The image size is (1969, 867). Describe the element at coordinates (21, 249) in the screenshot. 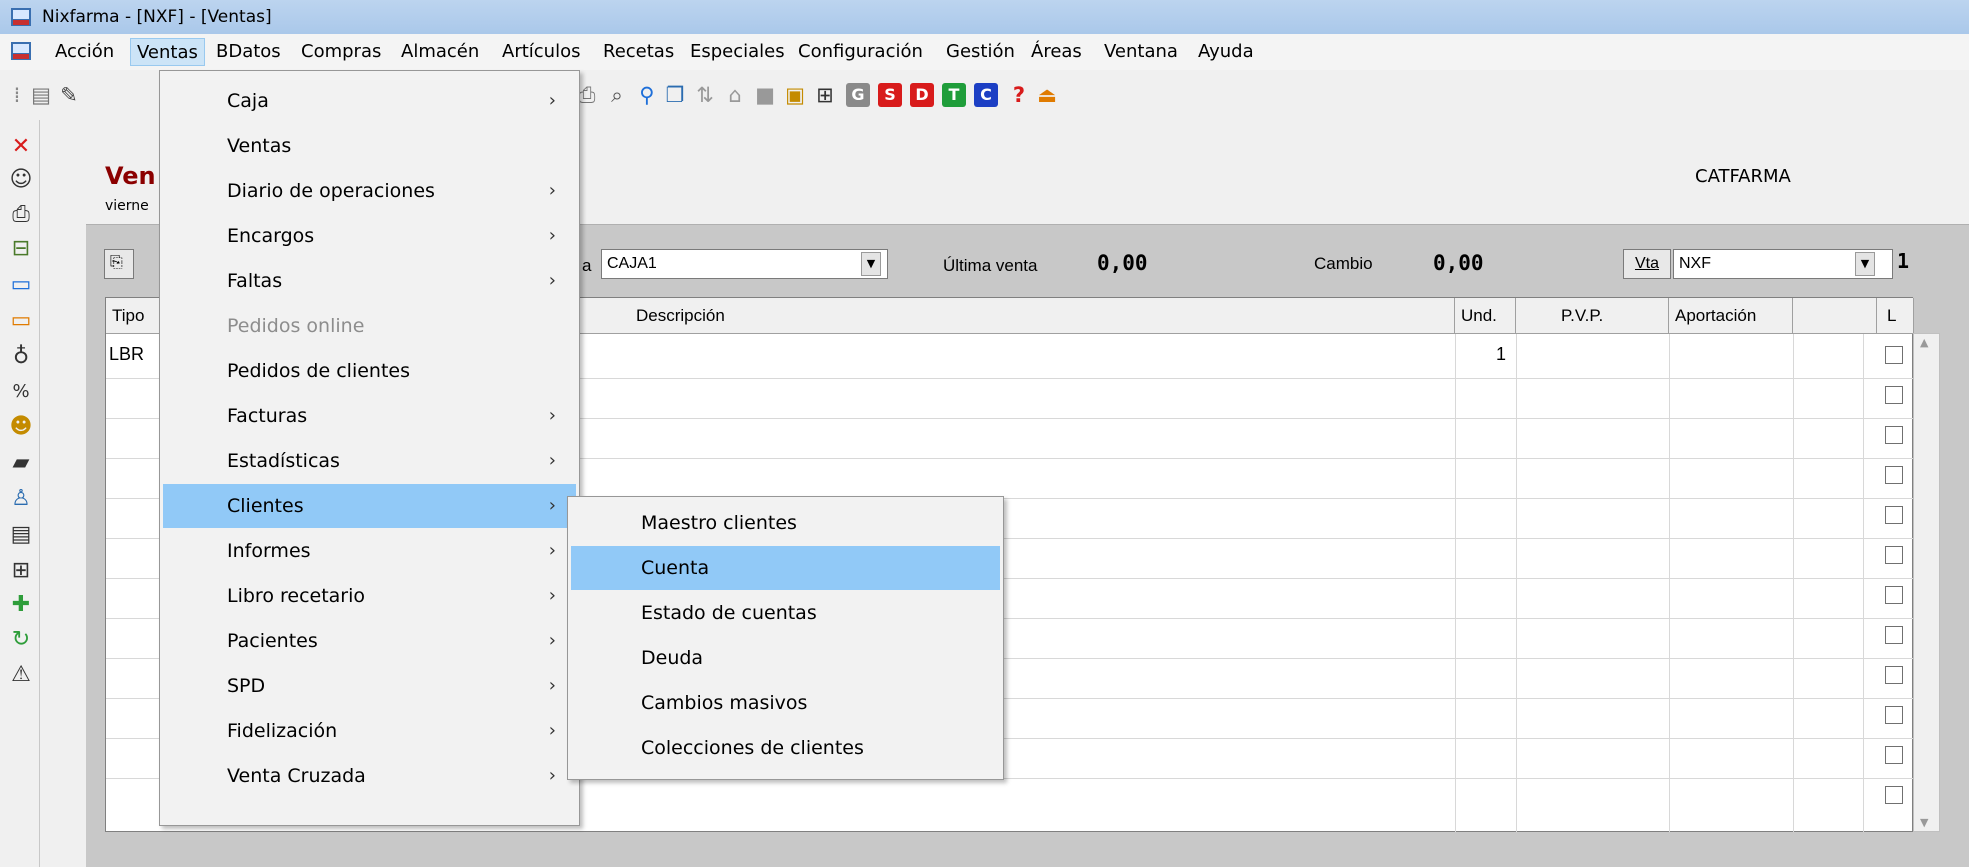

I see `network-icon: ⊟` at that location.